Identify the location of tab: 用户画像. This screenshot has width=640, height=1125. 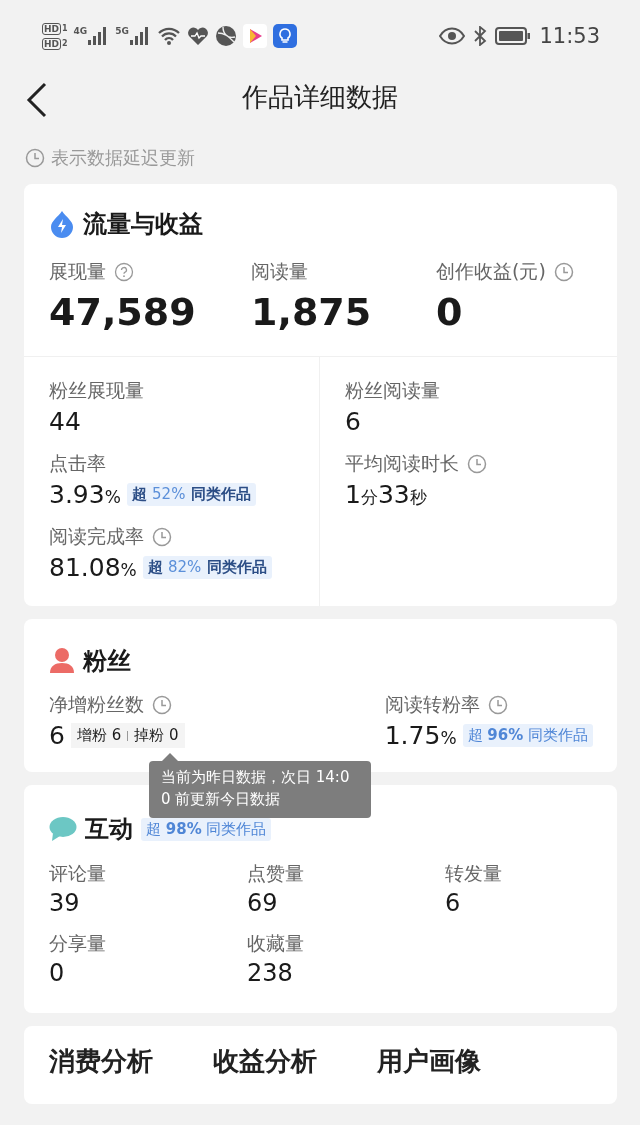
(429, 1061).